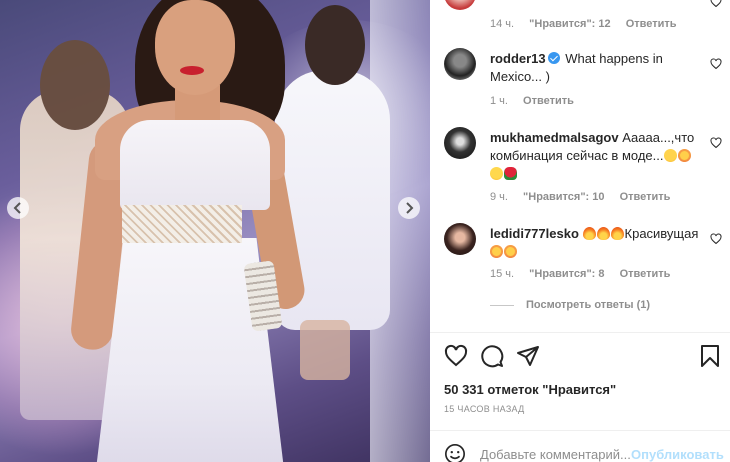 This screenshot has height=462, width=730. Describe the element at coordinates (195, 47) in the screenshot. I see `woman-face` at that location.